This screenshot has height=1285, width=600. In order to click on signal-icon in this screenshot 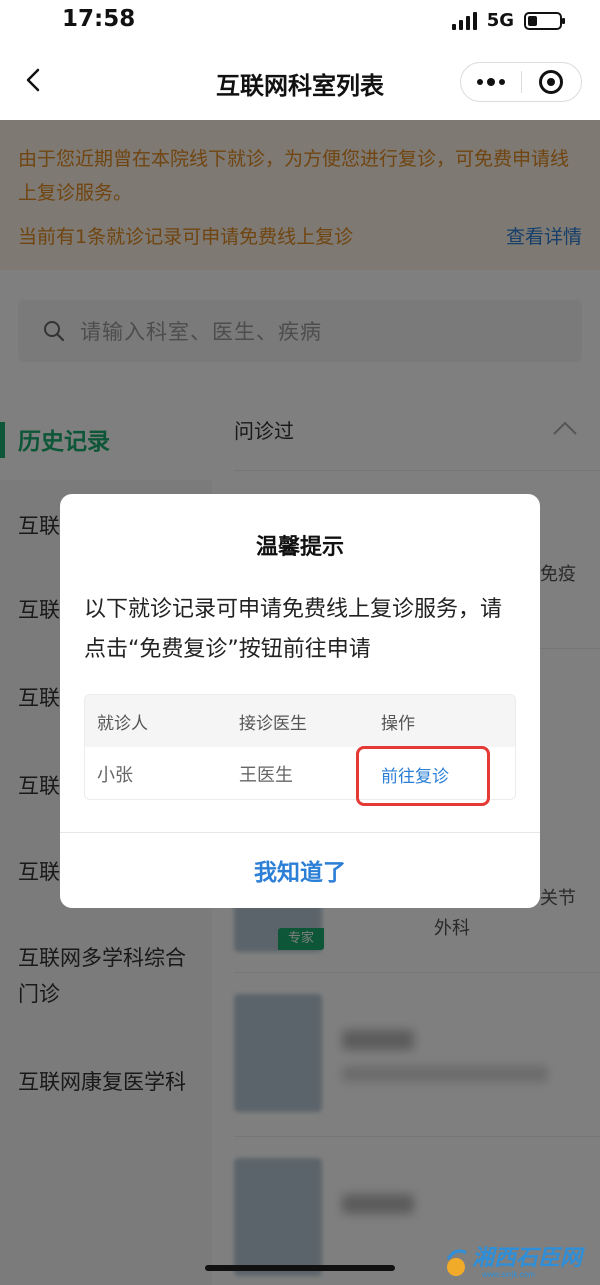, I will do `click(464, 20)`.